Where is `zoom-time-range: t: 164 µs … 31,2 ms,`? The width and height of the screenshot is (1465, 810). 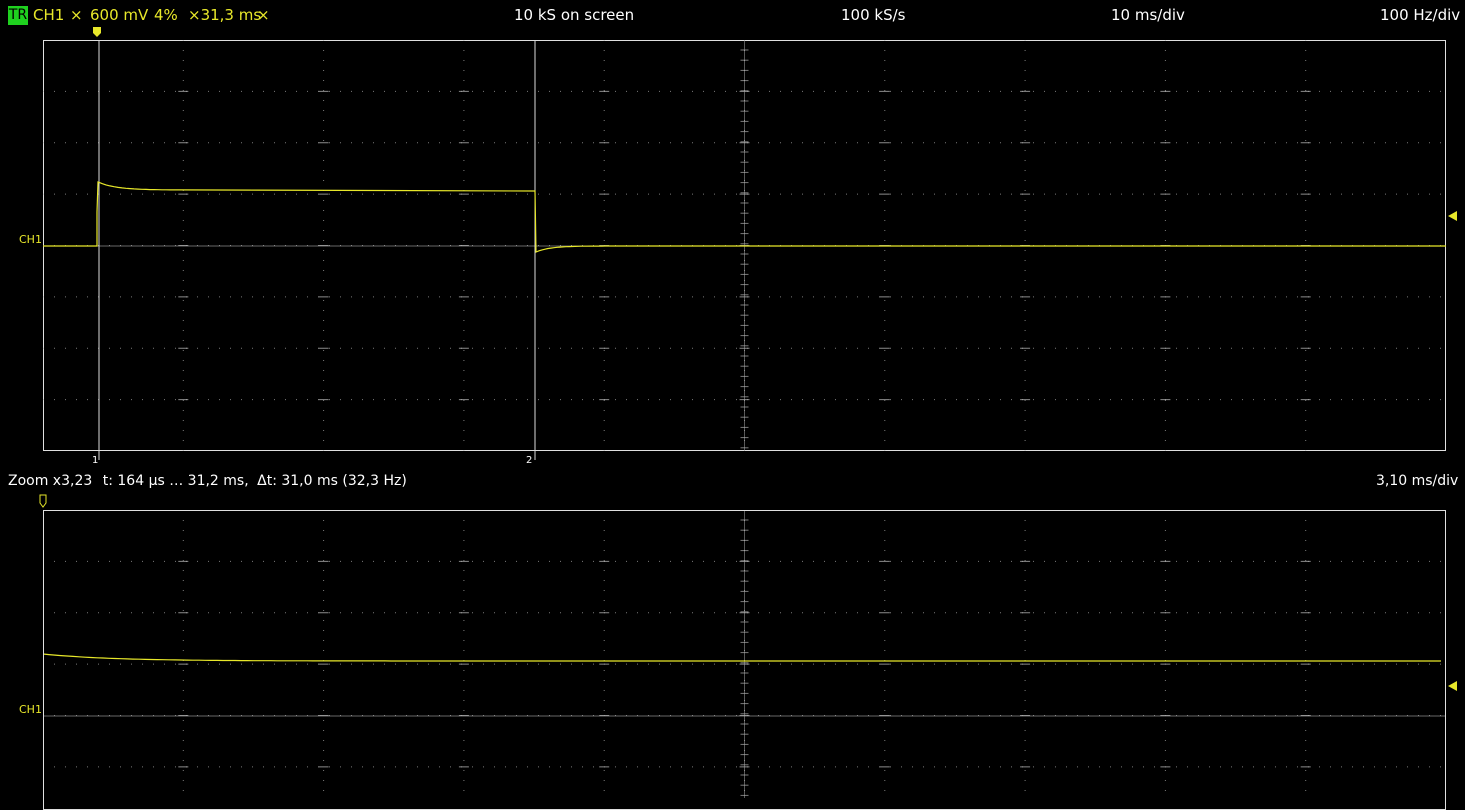
zoom-time-range: t: 164 µs … 31,2 ms, is located at coordinates (176, 481).